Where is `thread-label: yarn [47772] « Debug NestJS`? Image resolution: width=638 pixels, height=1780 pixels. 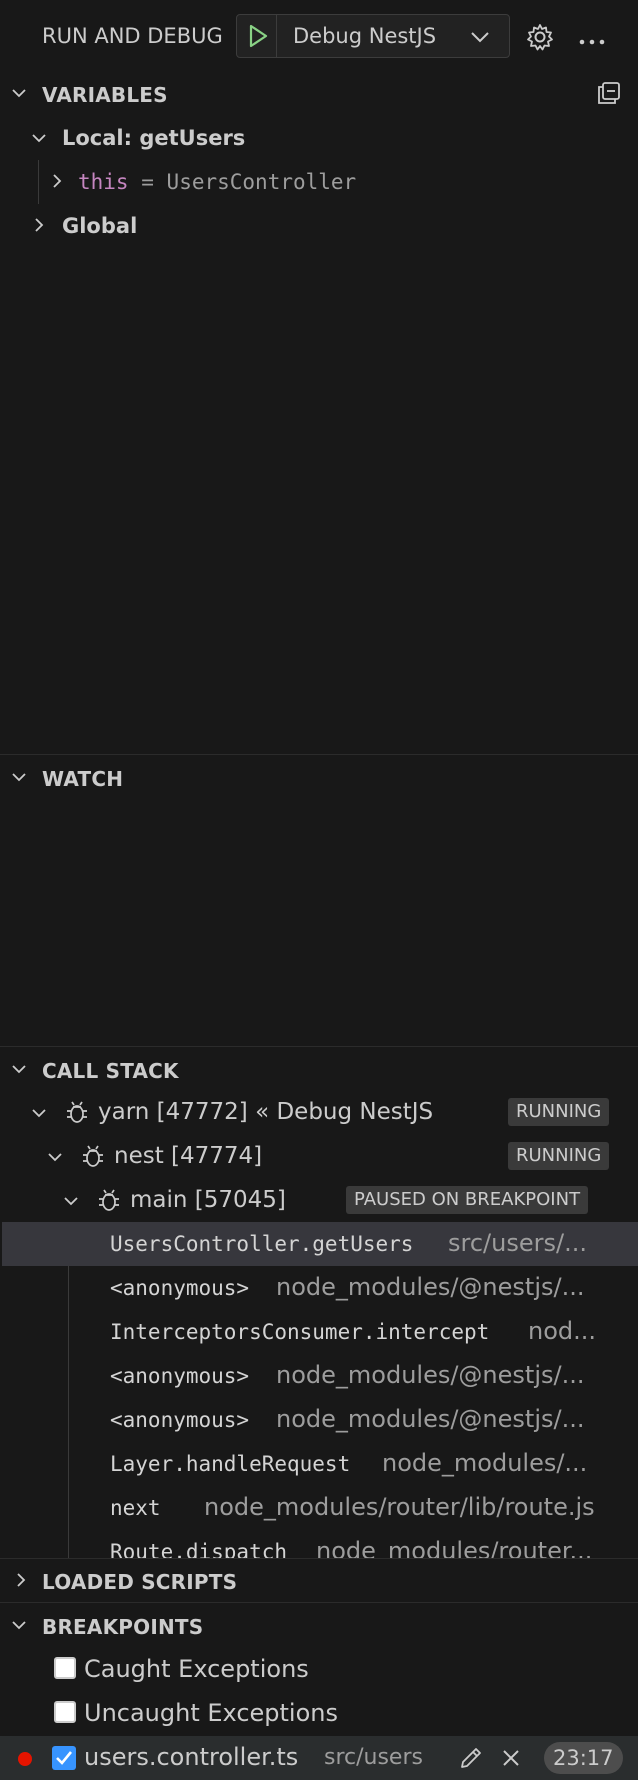 thread-label: yarn [47772] « Debug NestJS is located at coordinates (266, 1112).